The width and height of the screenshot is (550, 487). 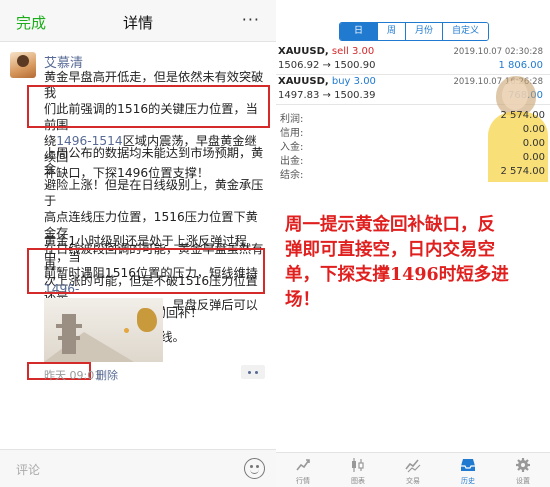 I want to click on tab-label: 图表, so click(x=358, y=481).